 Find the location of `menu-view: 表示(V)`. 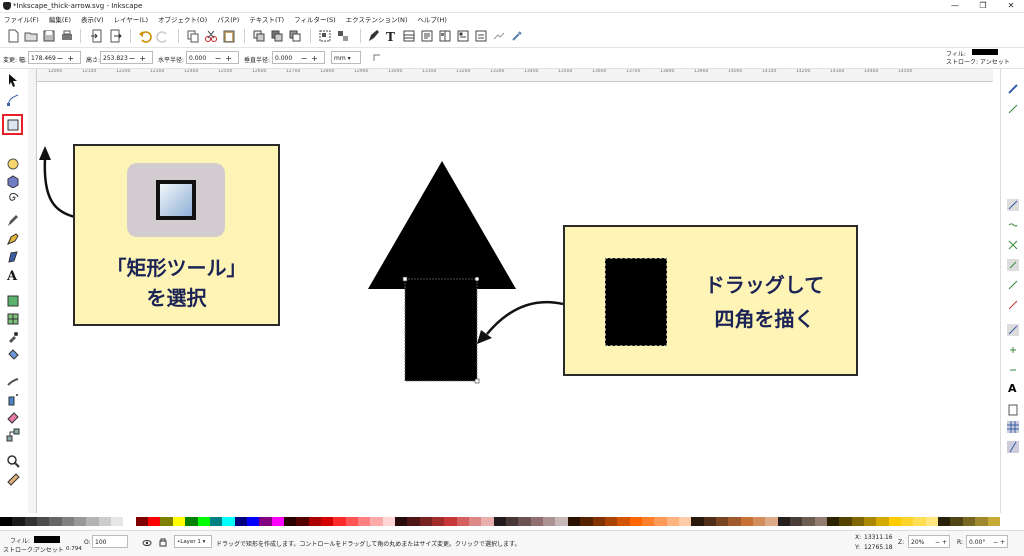

menu-view: 表示(V) is located at coordinates (92, 19).